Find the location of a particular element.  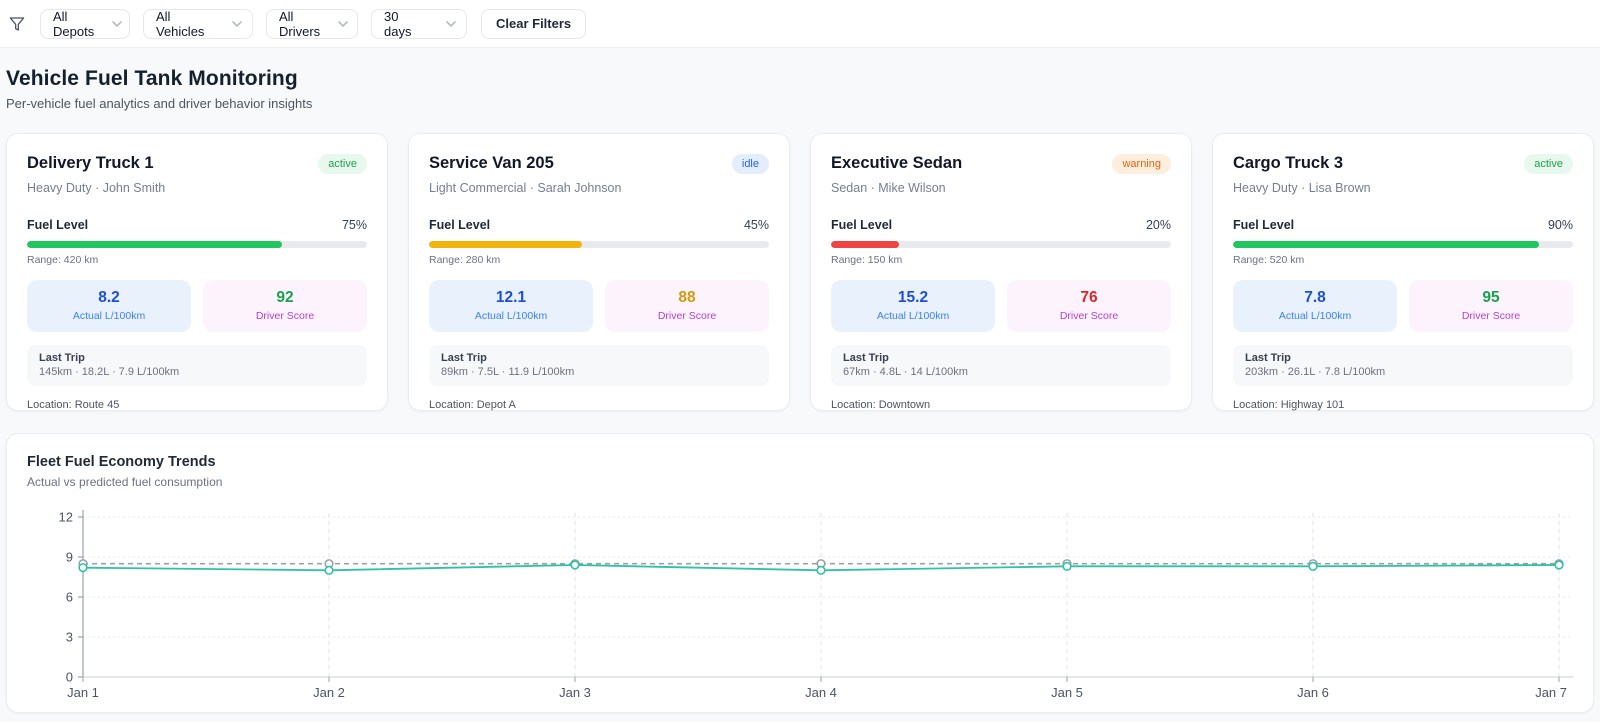

actual-consumption-stat: 8.2 Actual L/100km is located at coordinates (109, 306).